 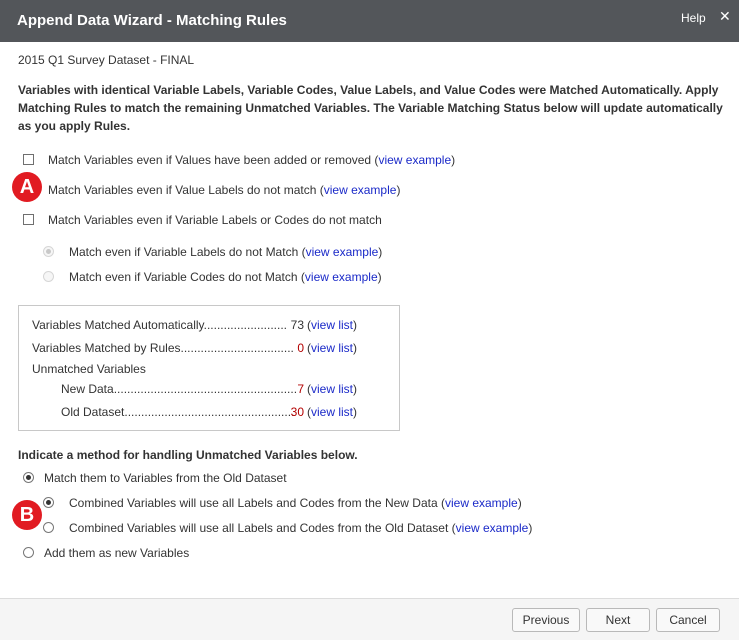 I want to click on status-old-dataset-viewlist: (view list), so click(x=332, y=412).